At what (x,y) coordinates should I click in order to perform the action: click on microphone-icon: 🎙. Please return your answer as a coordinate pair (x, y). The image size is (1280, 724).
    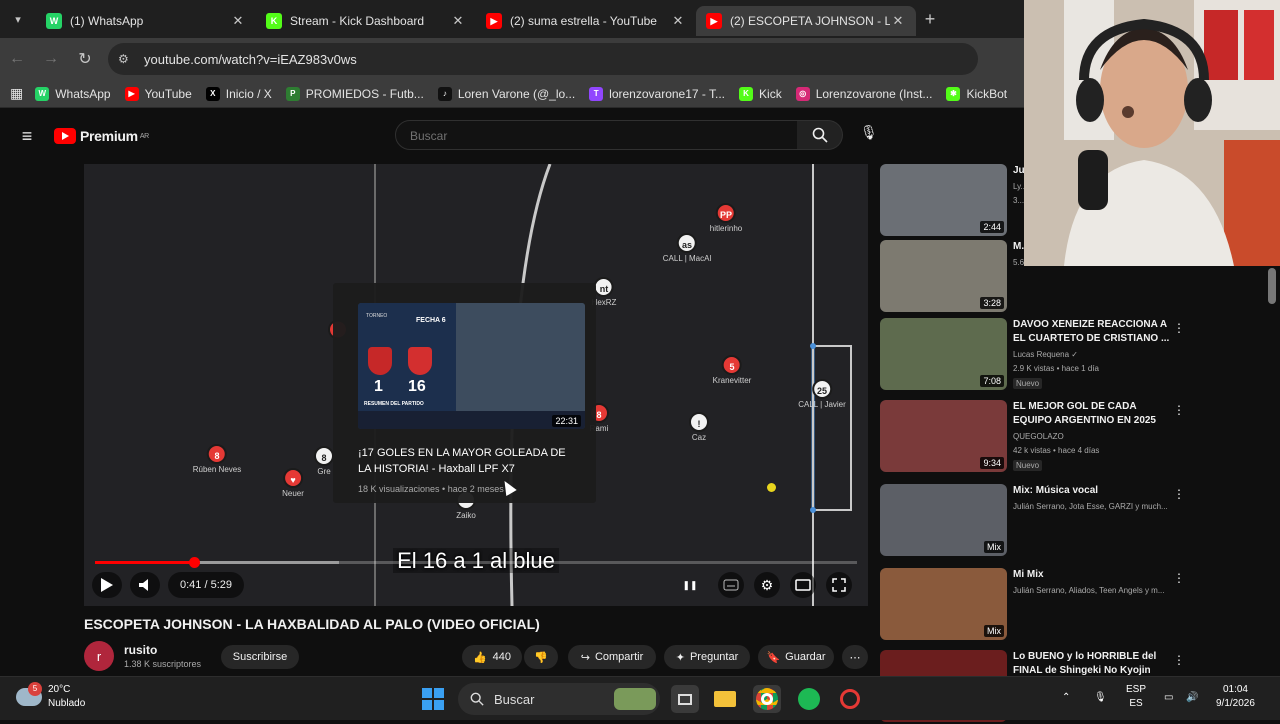
    Looking at the image, I should click on (1100, 698).